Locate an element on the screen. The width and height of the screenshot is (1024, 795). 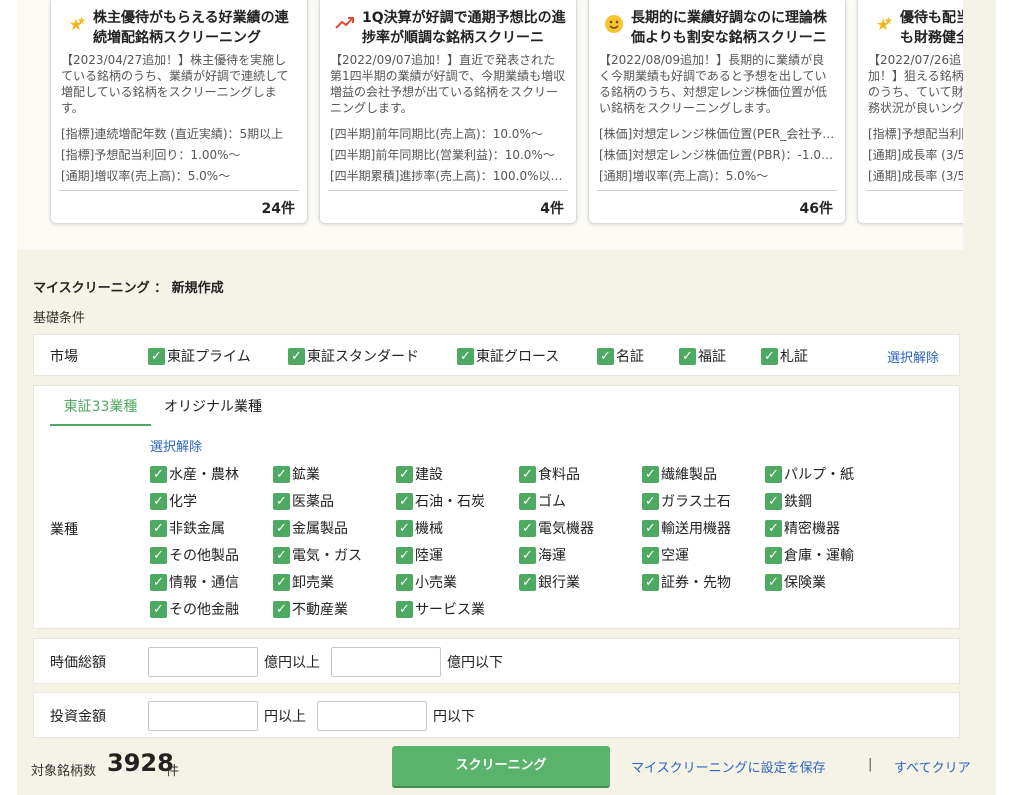
industry-checkbox-label: パルプ・紙 is located at coordinates (819, 475).